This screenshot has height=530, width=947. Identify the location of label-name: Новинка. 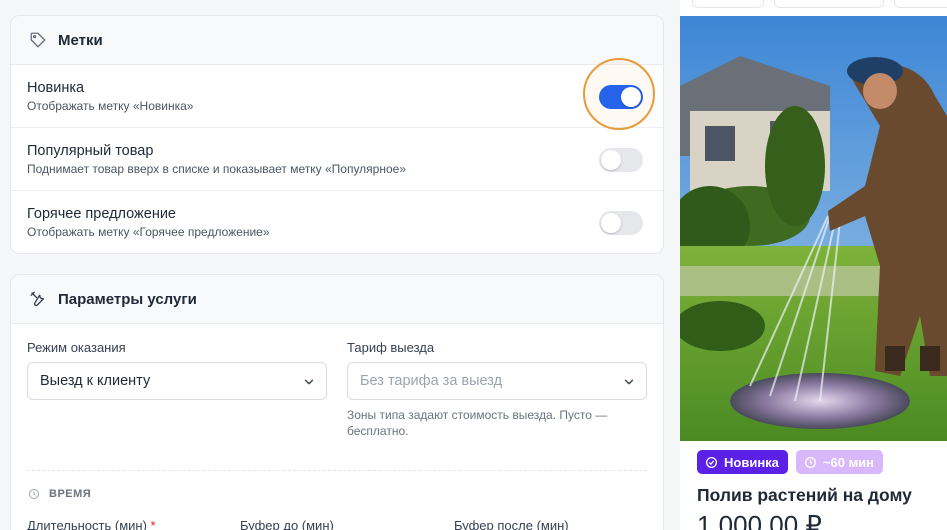
(56, 88).